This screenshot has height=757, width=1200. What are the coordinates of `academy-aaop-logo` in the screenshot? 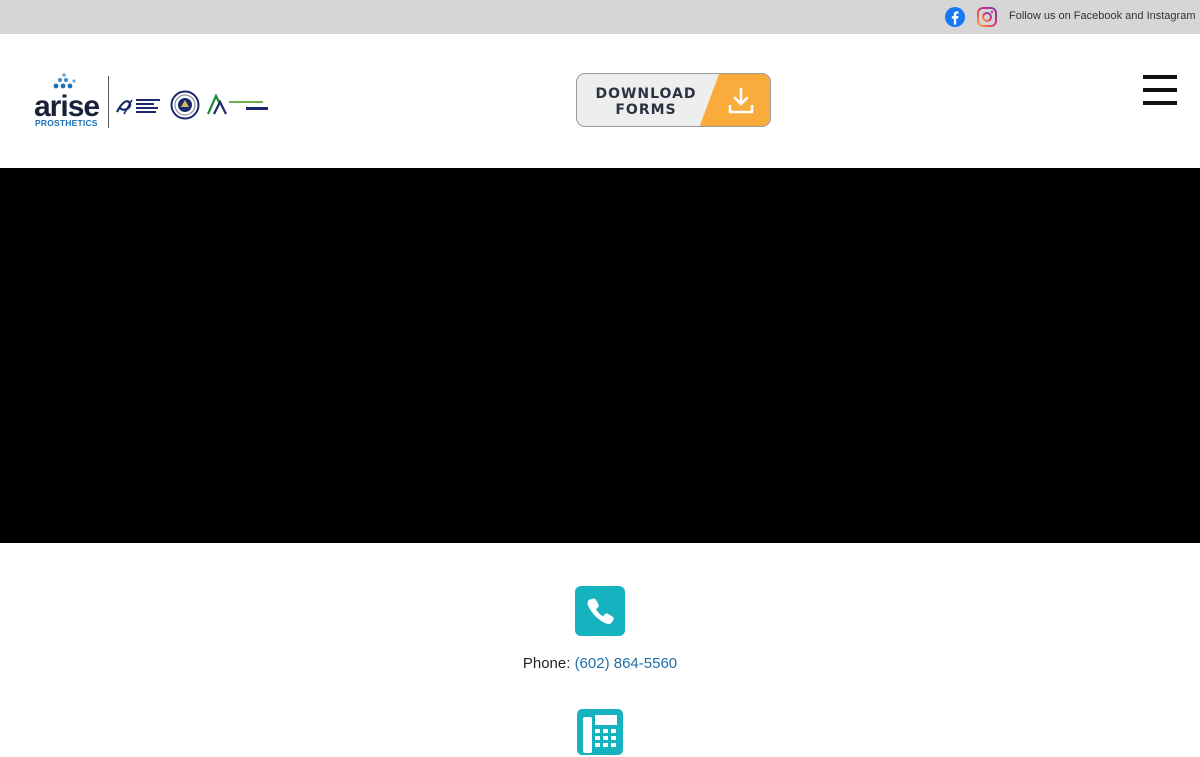 It's located at (237, 104).